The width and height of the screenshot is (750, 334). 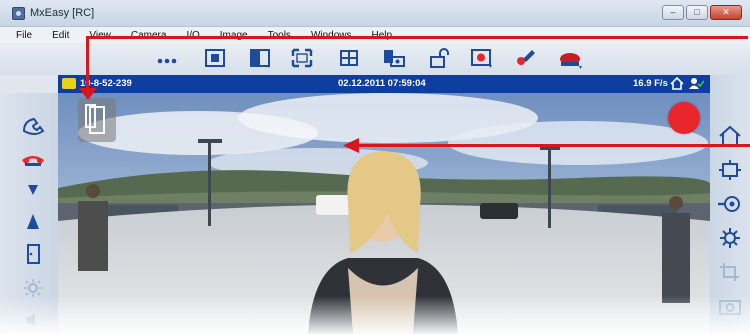 I want to click on camera-status-bar: 10-8-52-239 02.12.2011 07:59:04 16.9 F/s, so click(x=384, y=84).